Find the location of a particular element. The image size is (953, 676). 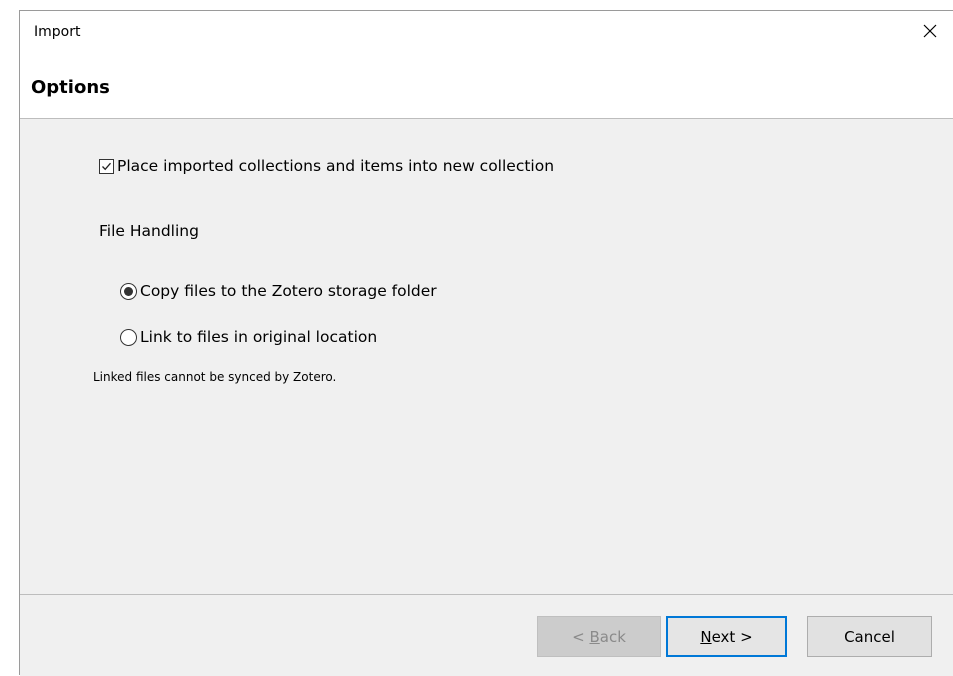

back-button: < Back is located at coordinates (599, 636).